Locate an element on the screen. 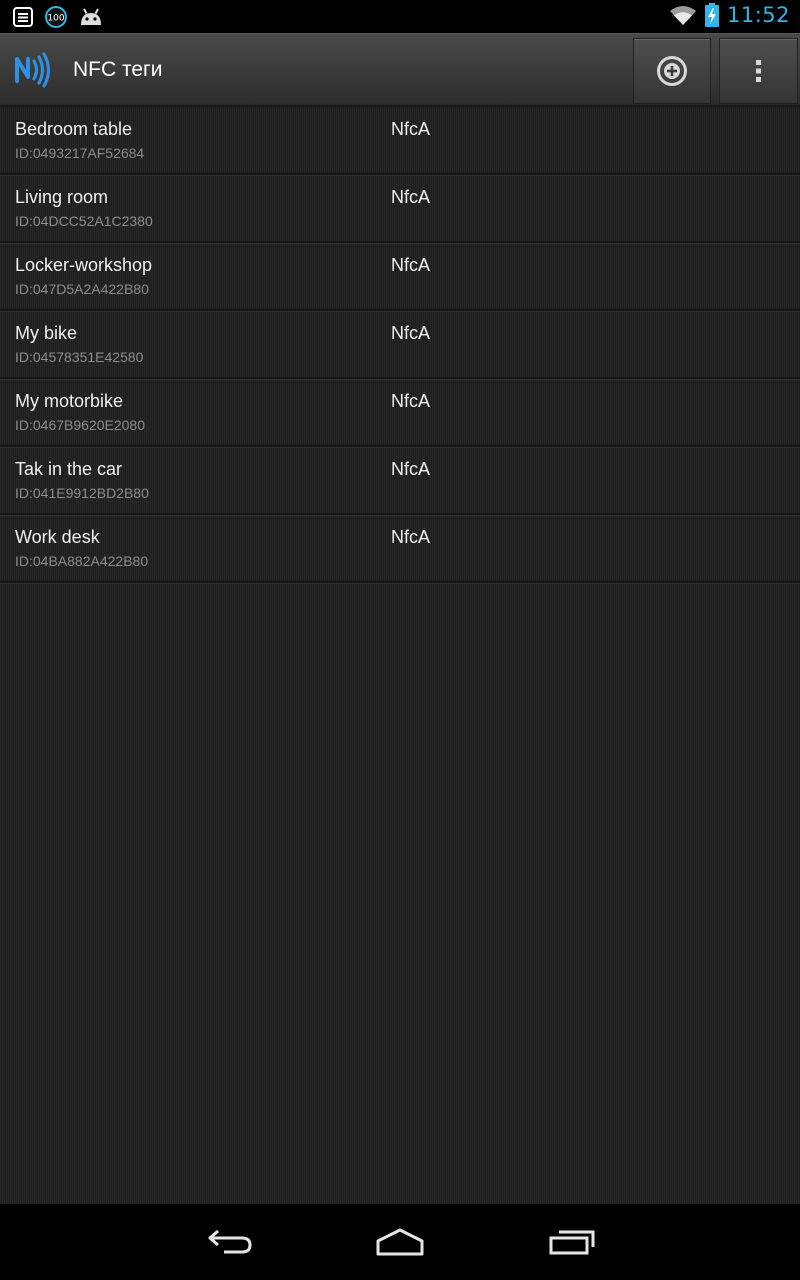 This screenshot has width=800, height=1280. tag-id: ID:04578351E42580 is located at coordinates (79, 357).